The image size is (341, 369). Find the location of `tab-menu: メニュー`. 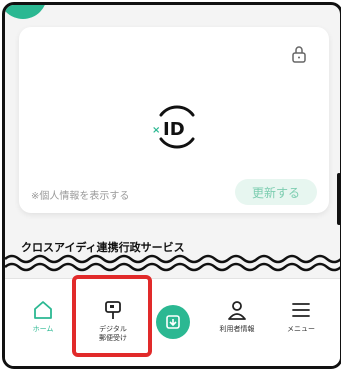

tab-menu: メニュー is located at coordinates (301, 327).